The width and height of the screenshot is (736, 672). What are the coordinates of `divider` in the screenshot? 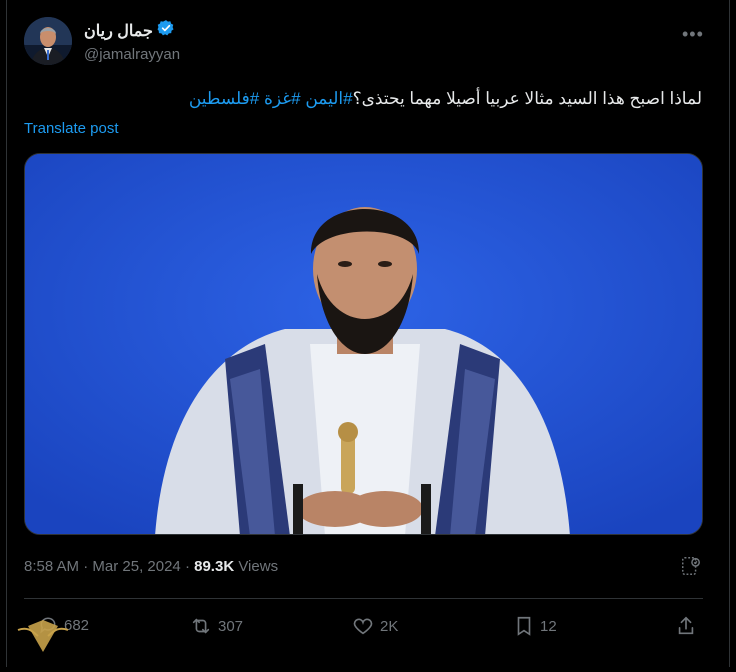 It's located at (363, 598).